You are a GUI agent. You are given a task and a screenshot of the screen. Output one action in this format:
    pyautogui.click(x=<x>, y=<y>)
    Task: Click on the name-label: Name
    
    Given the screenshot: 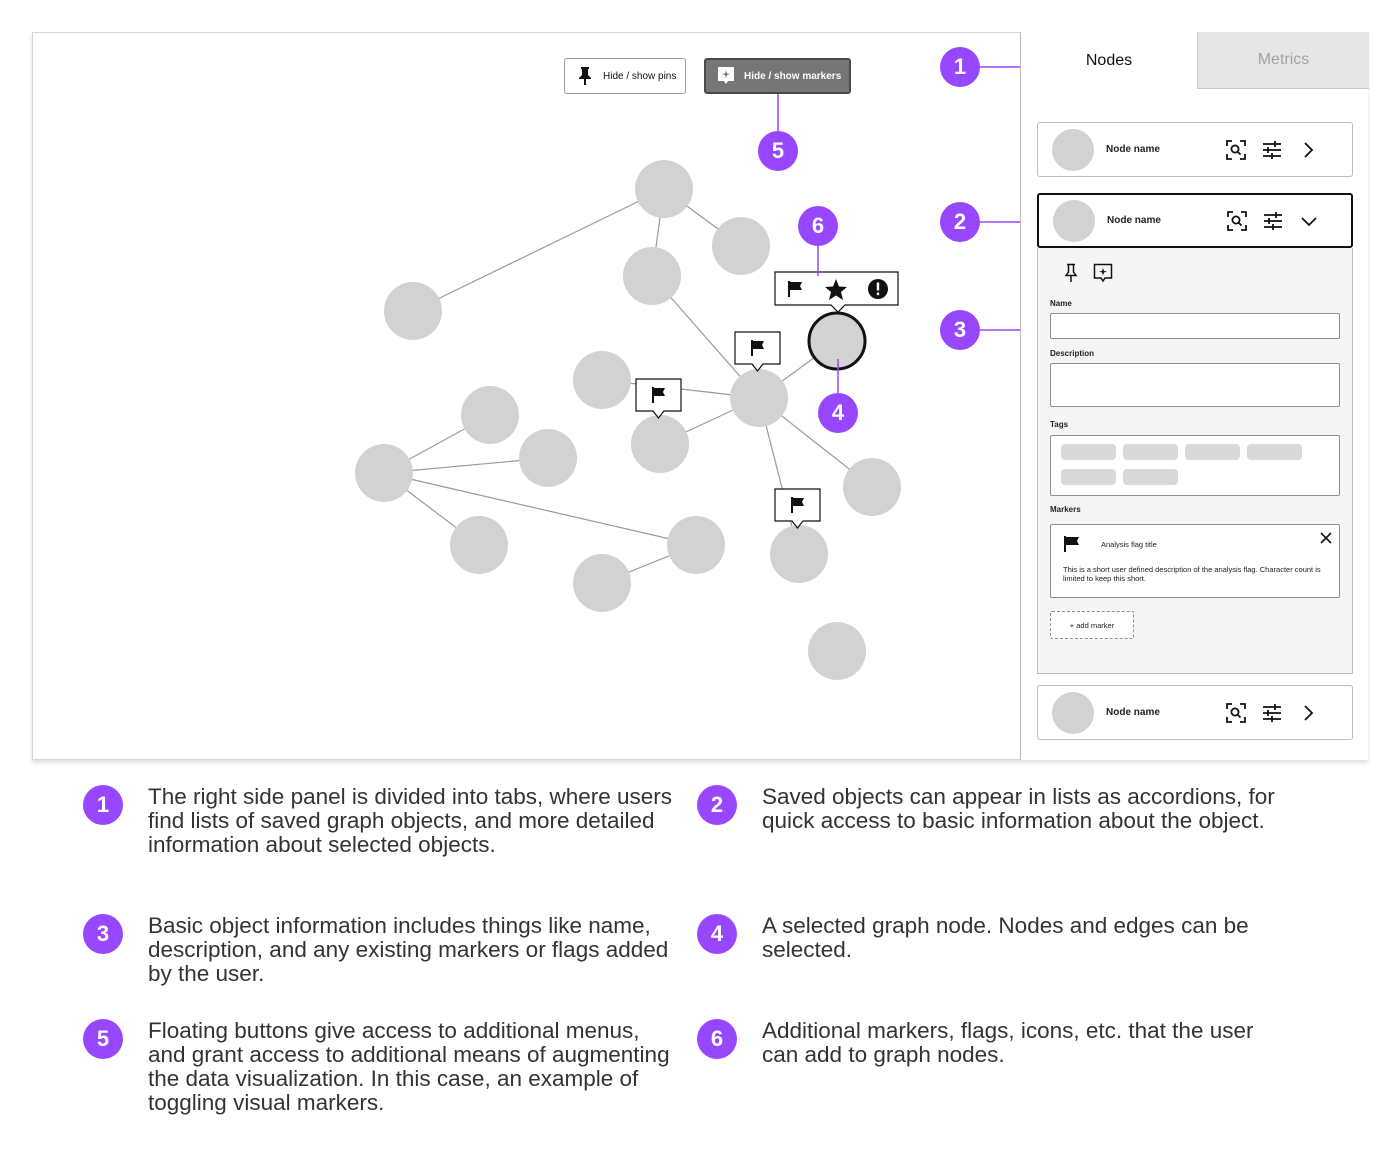 What is the action you would take?
    pyautogui.click(x=1061, y=303)
    